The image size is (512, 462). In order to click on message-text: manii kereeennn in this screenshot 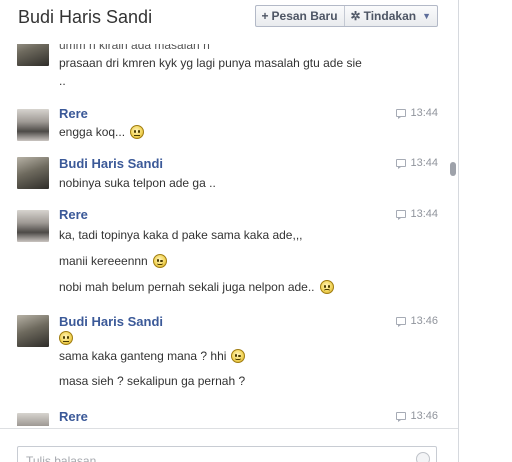, I will do `click(113, 261)`.